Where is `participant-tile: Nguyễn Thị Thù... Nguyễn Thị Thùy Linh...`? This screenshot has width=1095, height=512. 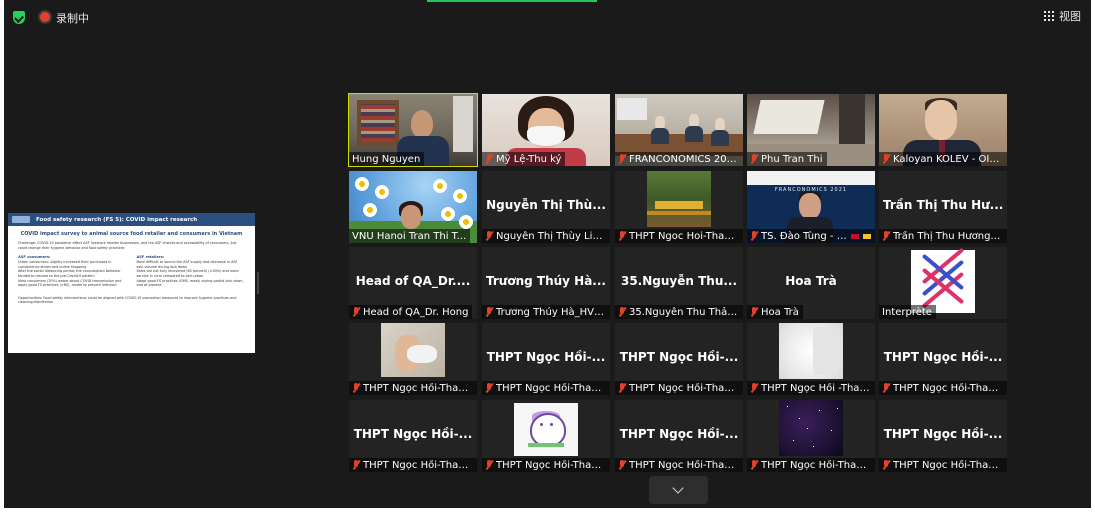 participant-tile: Nguyễn Thị Thù... Nguyễn Thị Thùy Linh... is located at coordinates (546, 207).